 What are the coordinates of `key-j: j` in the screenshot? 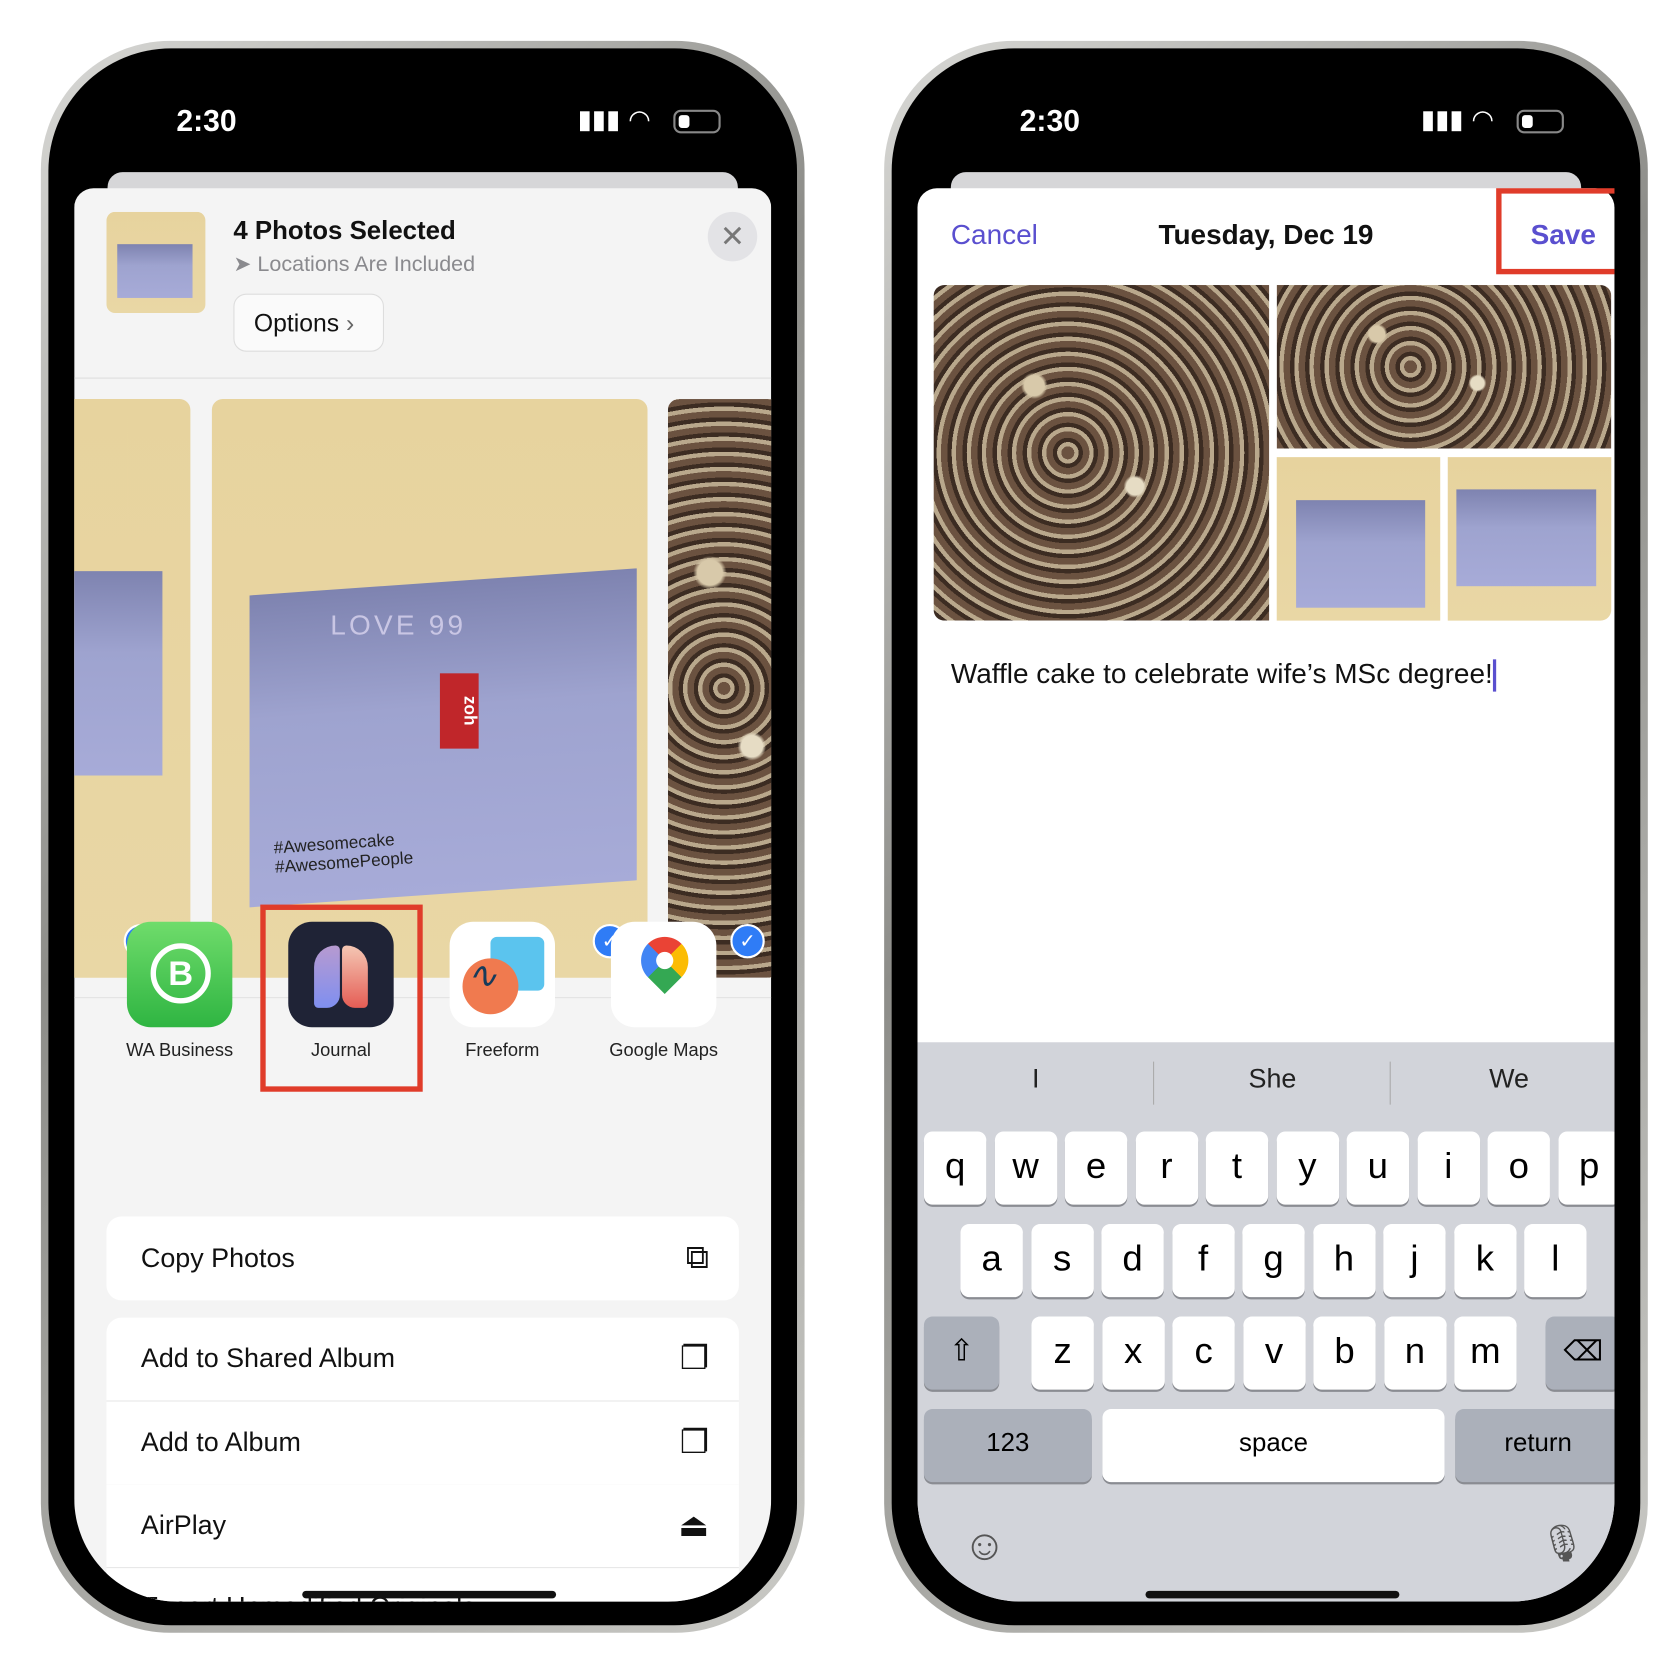 It's located at (1414, 1261).